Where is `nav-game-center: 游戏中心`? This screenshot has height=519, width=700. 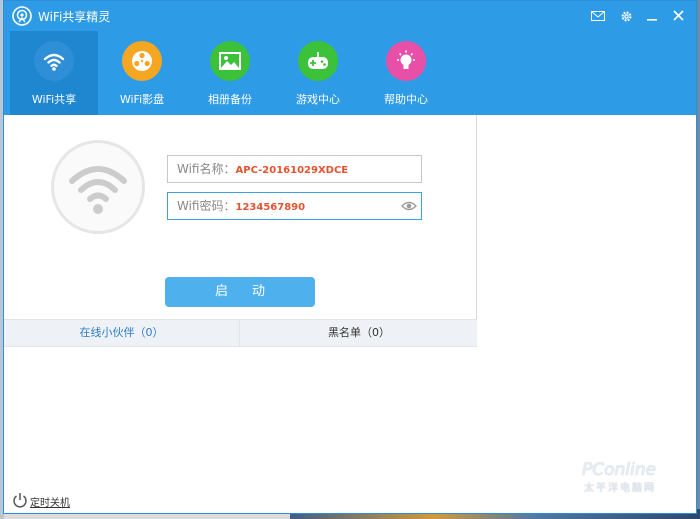 nav-game-center: 游戏中心 is located at coordinates (318, 73).